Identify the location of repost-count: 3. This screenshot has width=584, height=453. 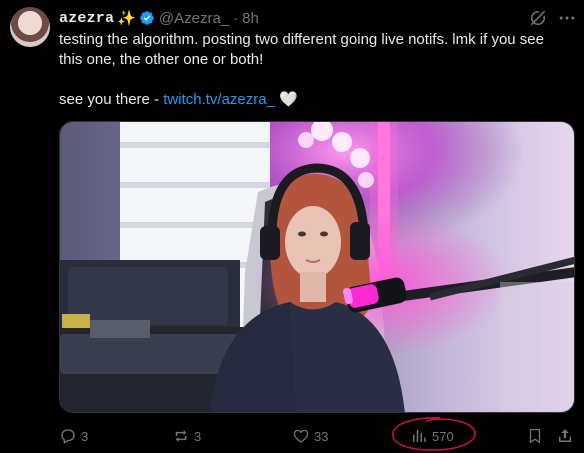
(198, 436).